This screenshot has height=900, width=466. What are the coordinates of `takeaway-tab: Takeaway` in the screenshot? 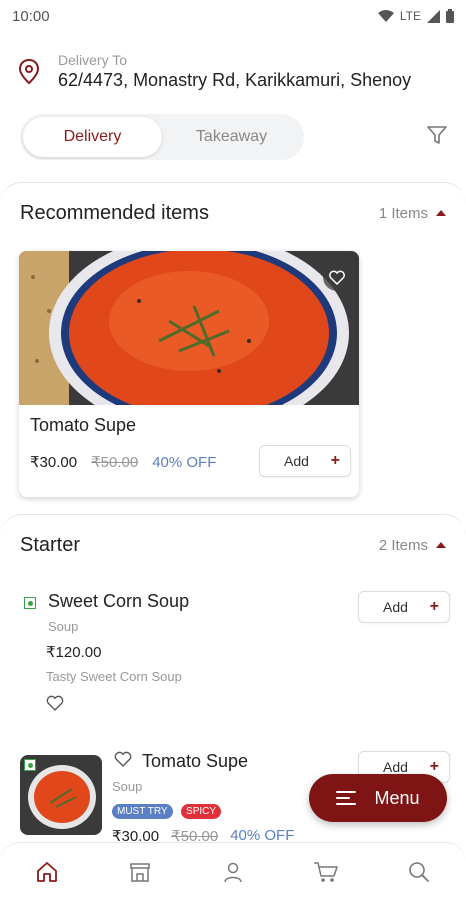 It's located at (231, 137).